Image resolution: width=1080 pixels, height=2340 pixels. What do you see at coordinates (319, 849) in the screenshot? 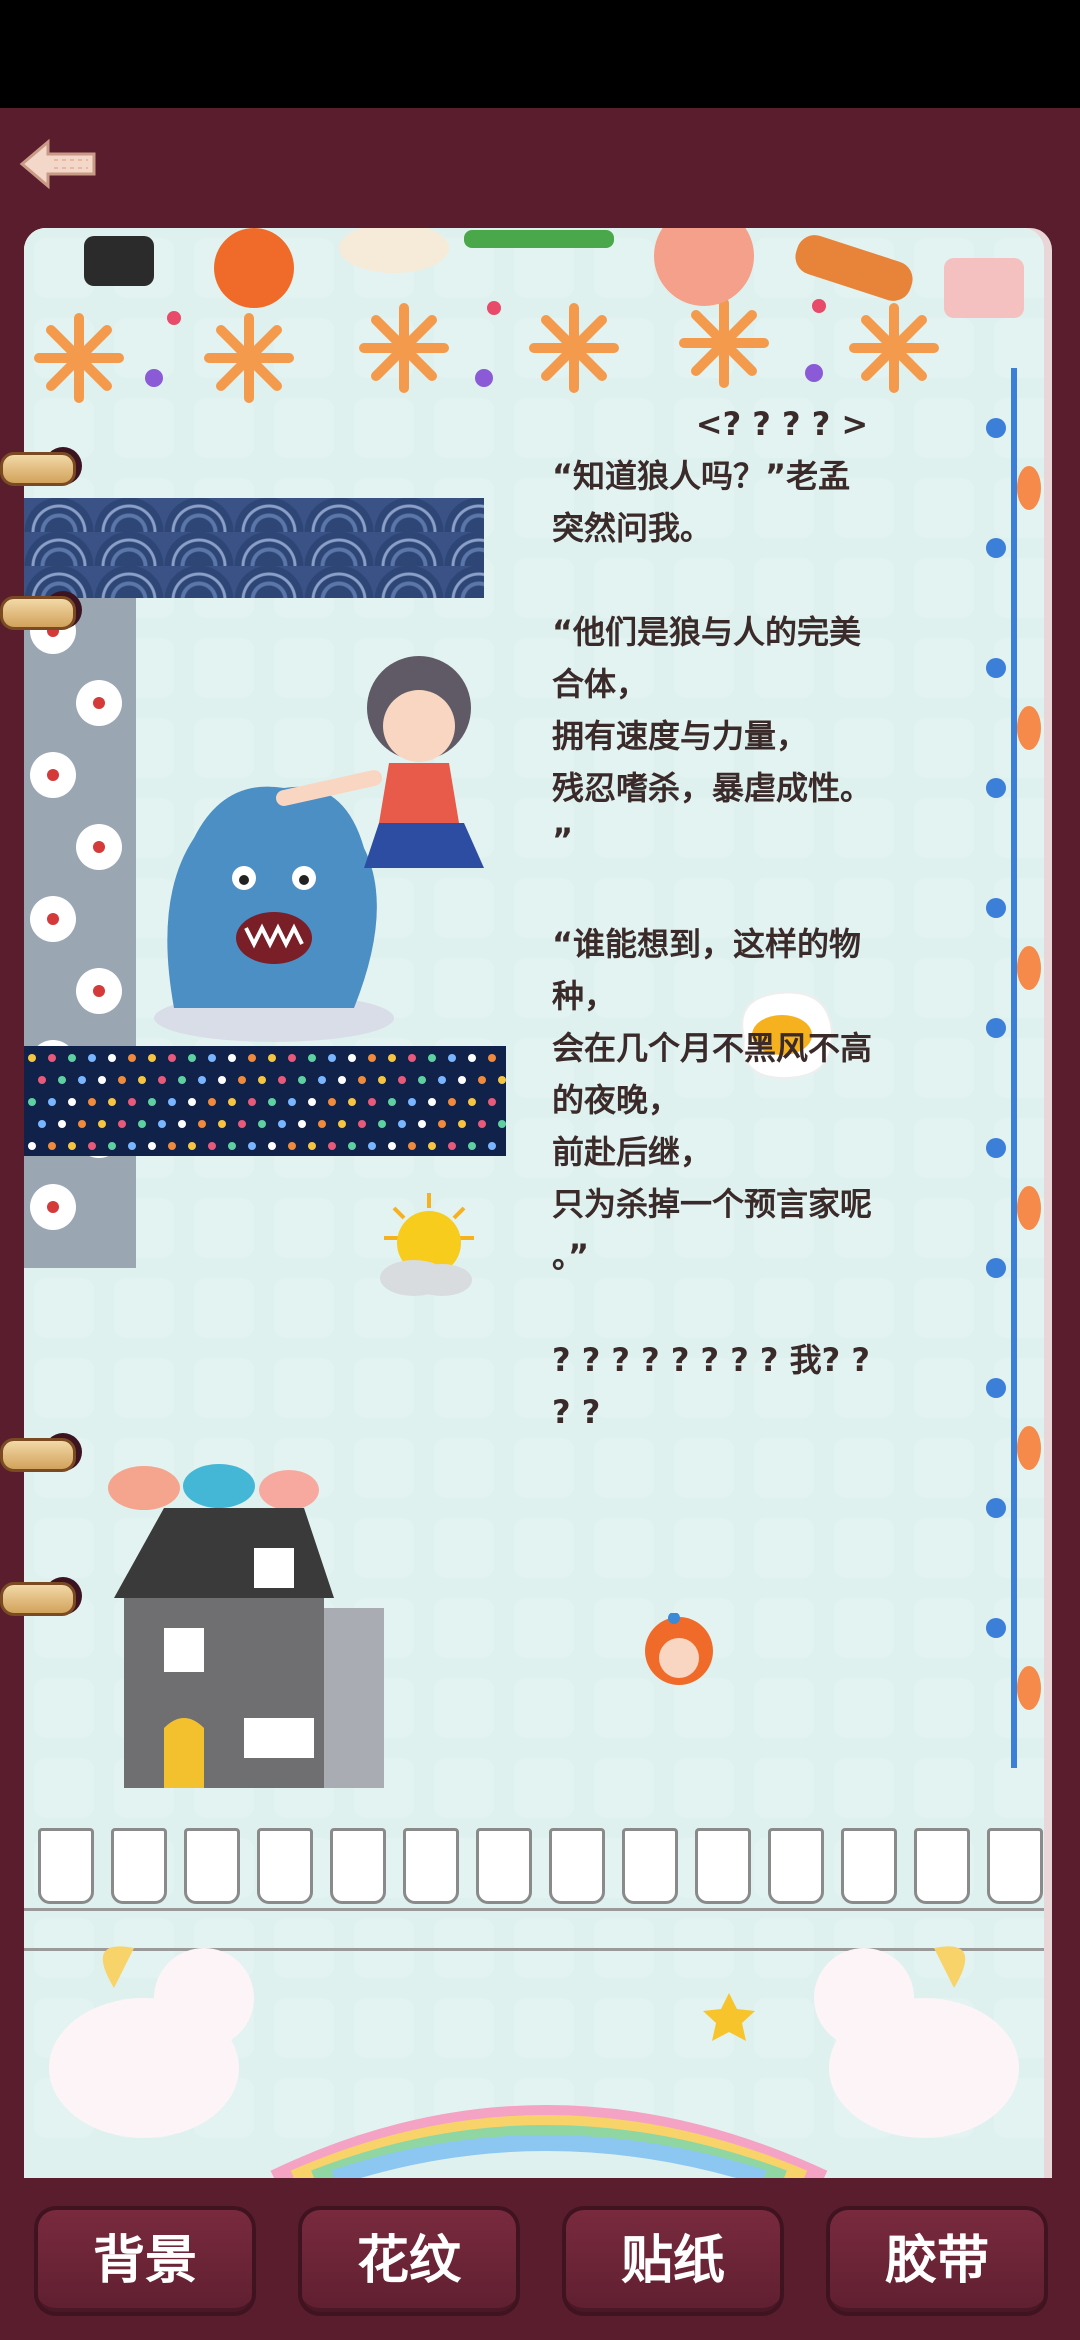
I see `girl-and-monster-sticker` at bounding box center [319, 849].